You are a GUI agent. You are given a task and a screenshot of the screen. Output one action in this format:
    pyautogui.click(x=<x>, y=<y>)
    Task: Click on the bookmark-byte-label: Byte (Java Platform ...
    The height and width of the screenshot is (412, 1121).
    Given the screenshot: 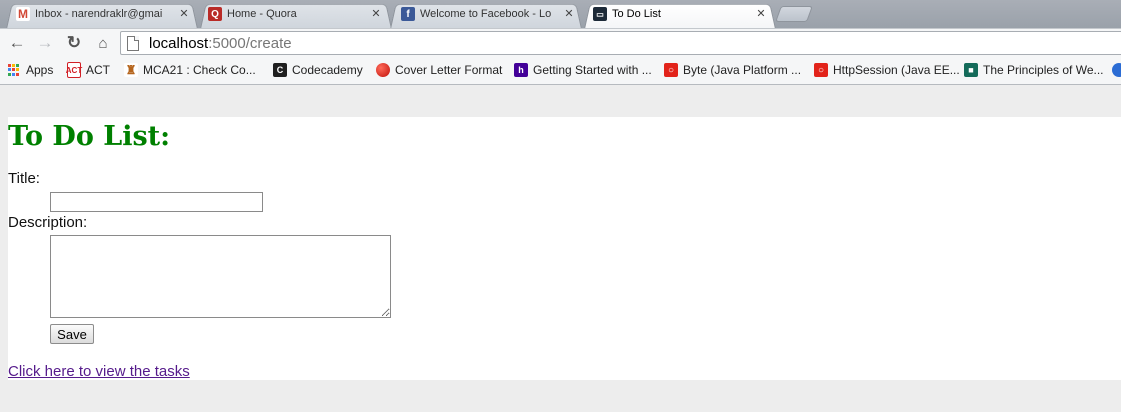 What is the action you would take?
    pyautogui.click(x=742, y=70)
    